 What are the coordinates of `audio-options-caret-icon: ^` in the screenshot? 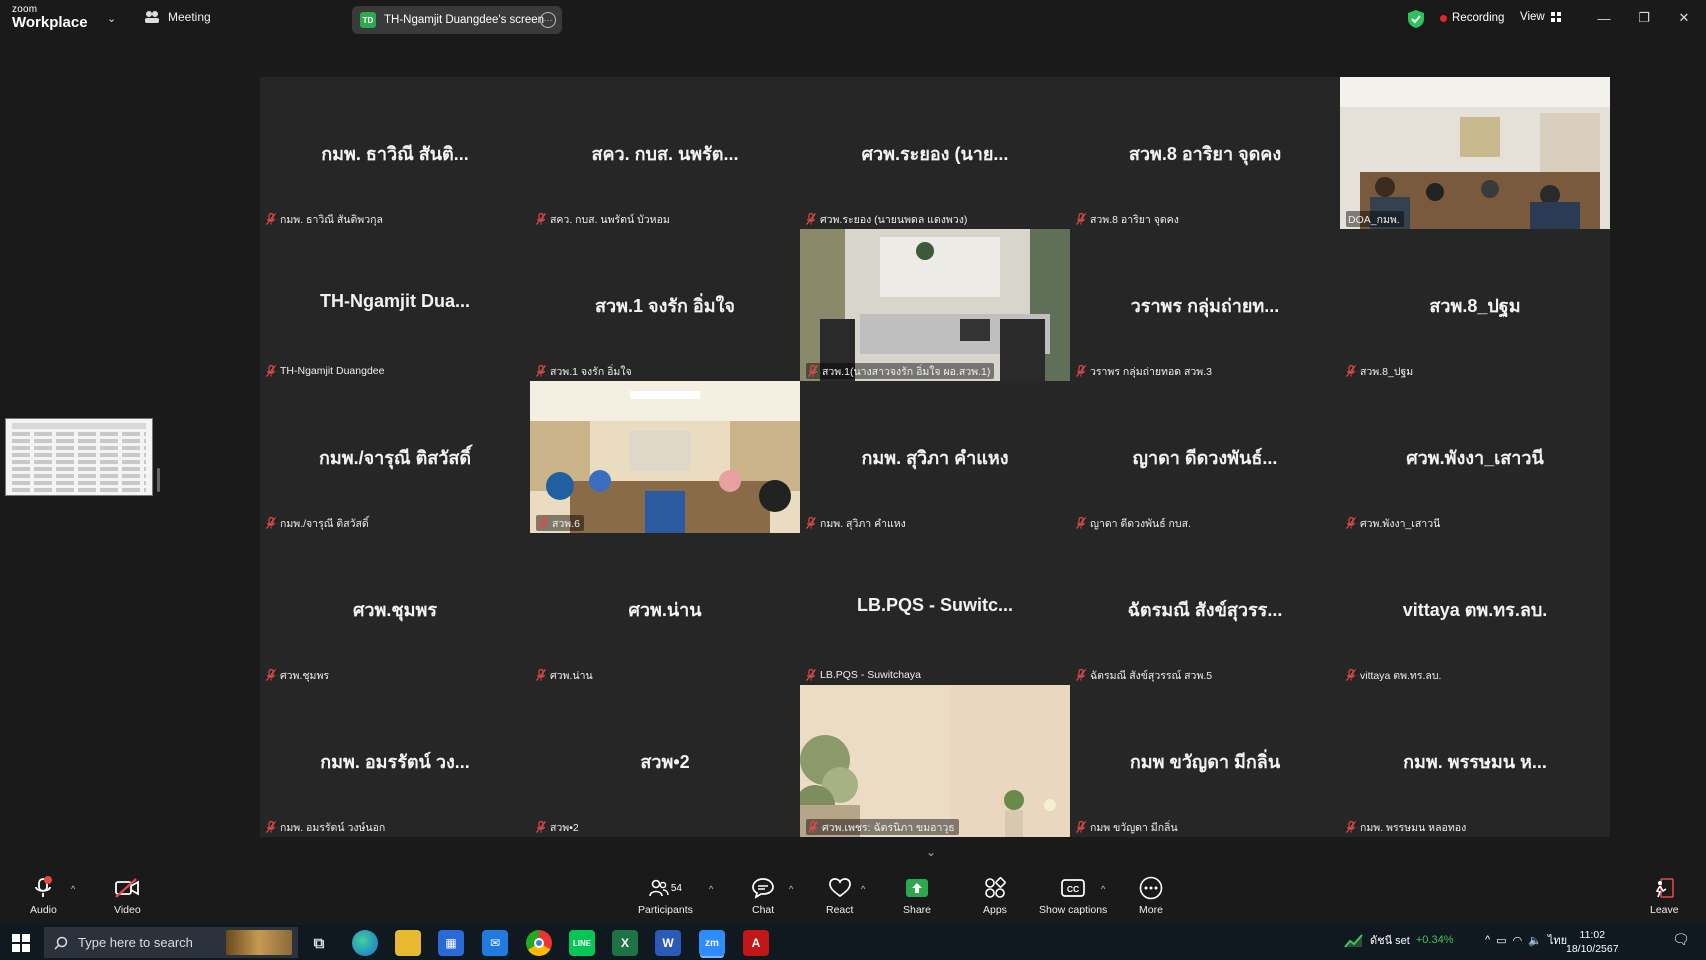 It's located at (73, 889).